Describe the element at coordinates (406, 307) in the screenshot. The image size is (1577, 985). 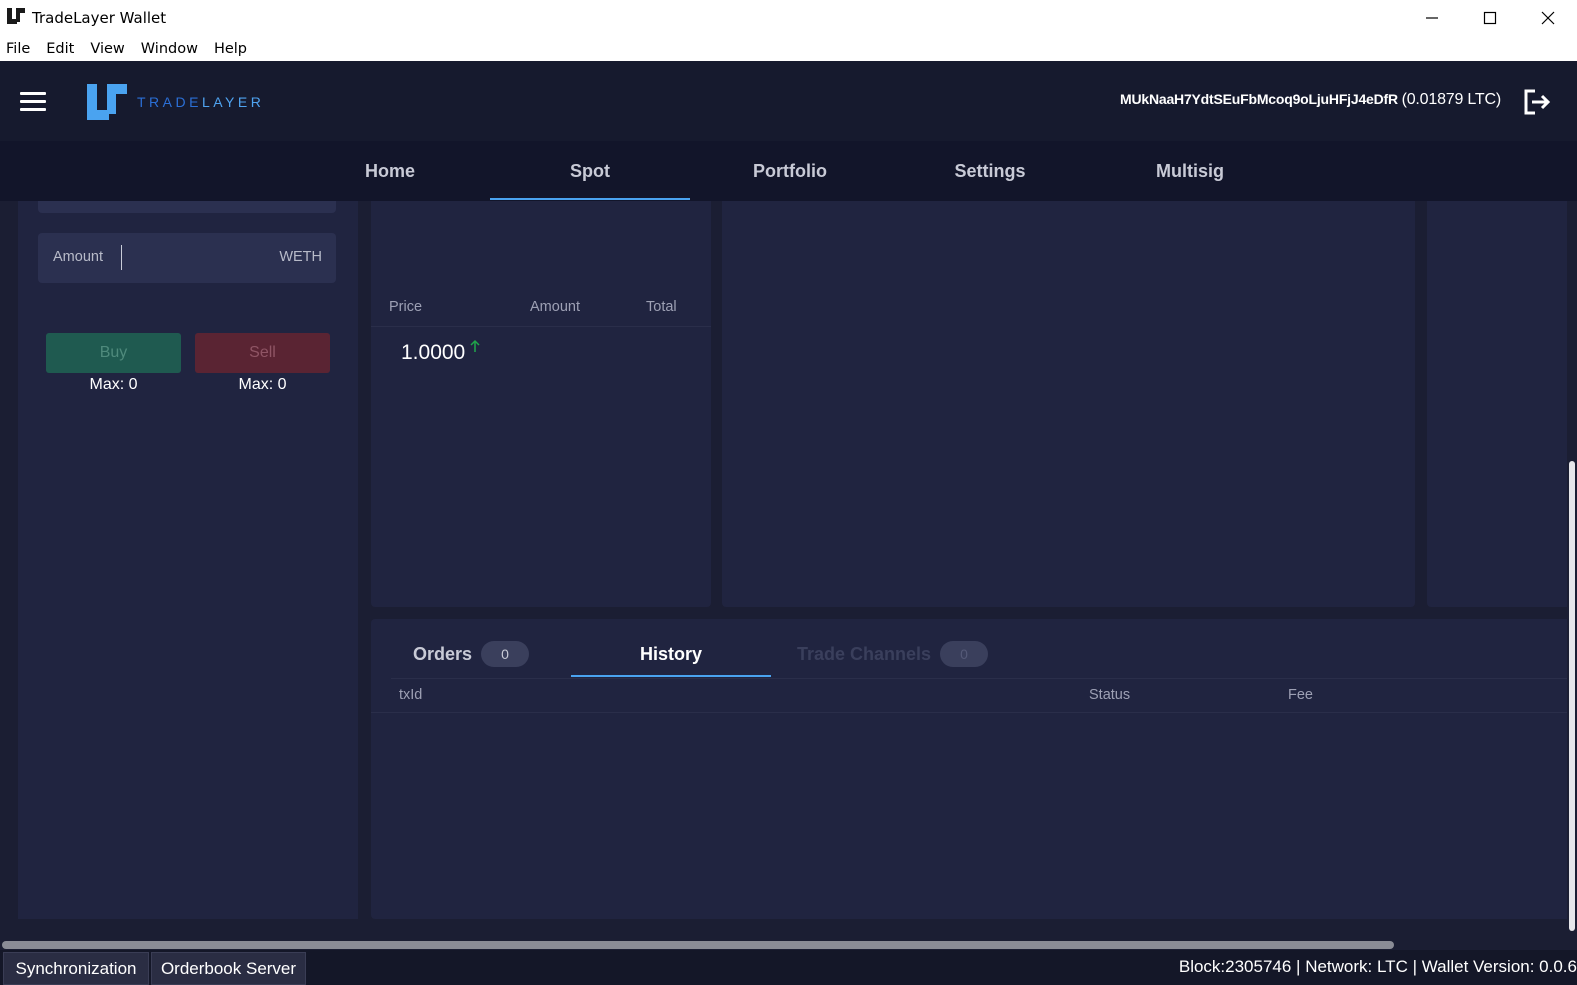
I see `column-price: Price` at that location.